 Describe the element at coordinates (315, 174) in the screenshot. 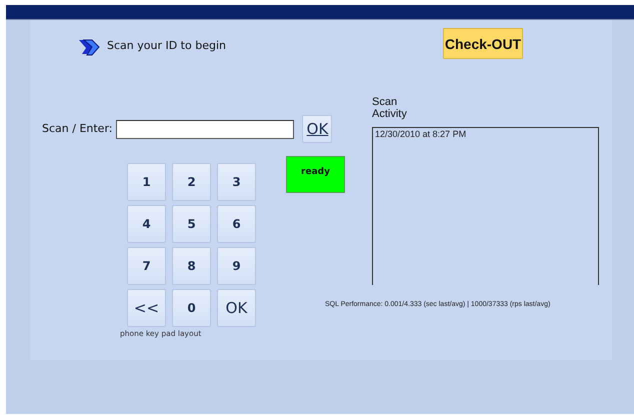

I see `status-indicator: ready` at that location.